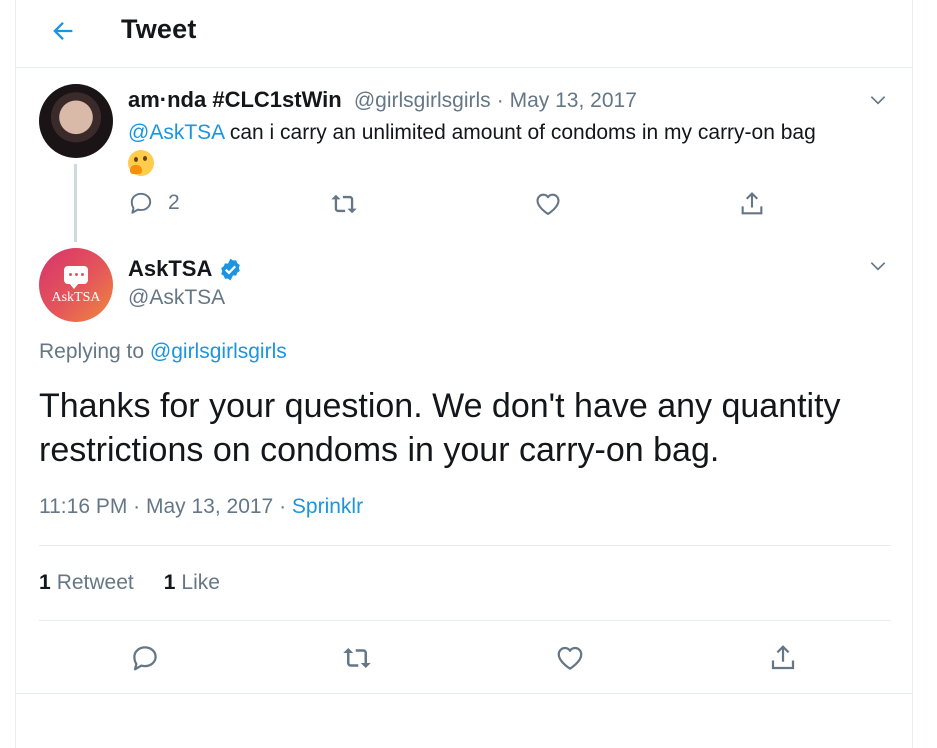 This screenshot has height=748, width=937. What do you see at coordinates (144, 583) in the screenshot?
I see `tweet-stats: 1 Retweet 1 Like` at bounding box center [144, 583].